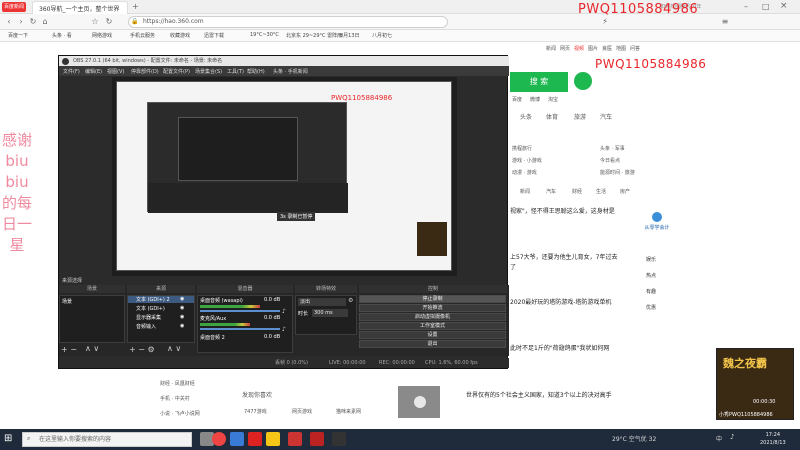 The height and width of the screenshot is (450, 800). I want to click on section-link: 财经, so click(577, 191).